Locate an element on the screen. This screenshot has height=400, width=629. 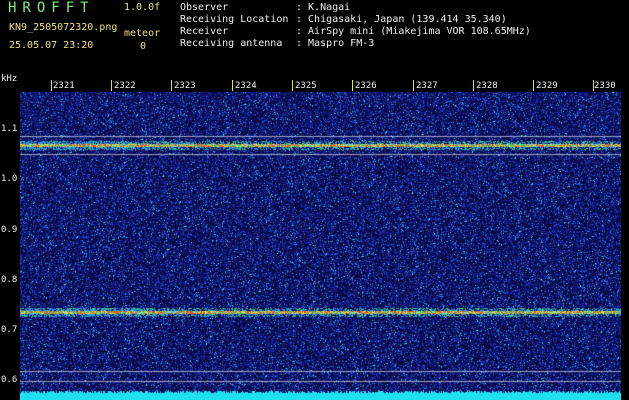
y-tick-label: 0.9 is located at coordinates (9, 230).